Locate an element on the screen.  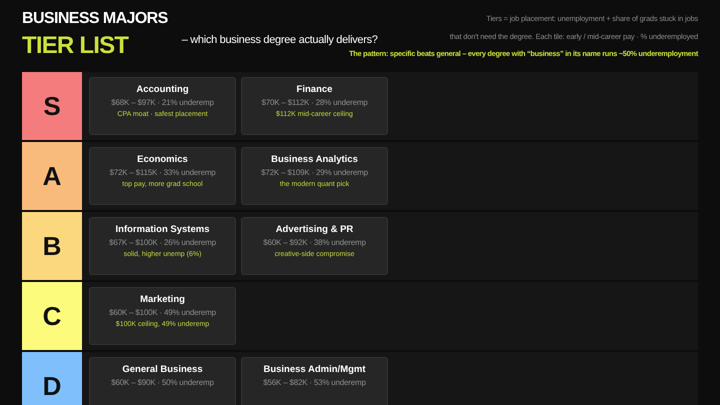
tier-label: S is located at coordinates (52, 106).